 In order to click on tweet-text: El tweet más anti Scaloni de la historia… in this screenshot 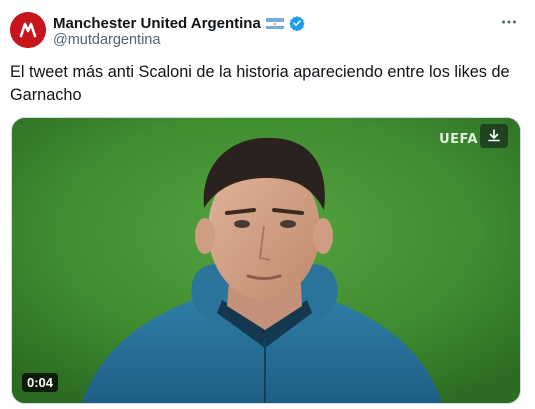, I will do `click(260, 83)`.